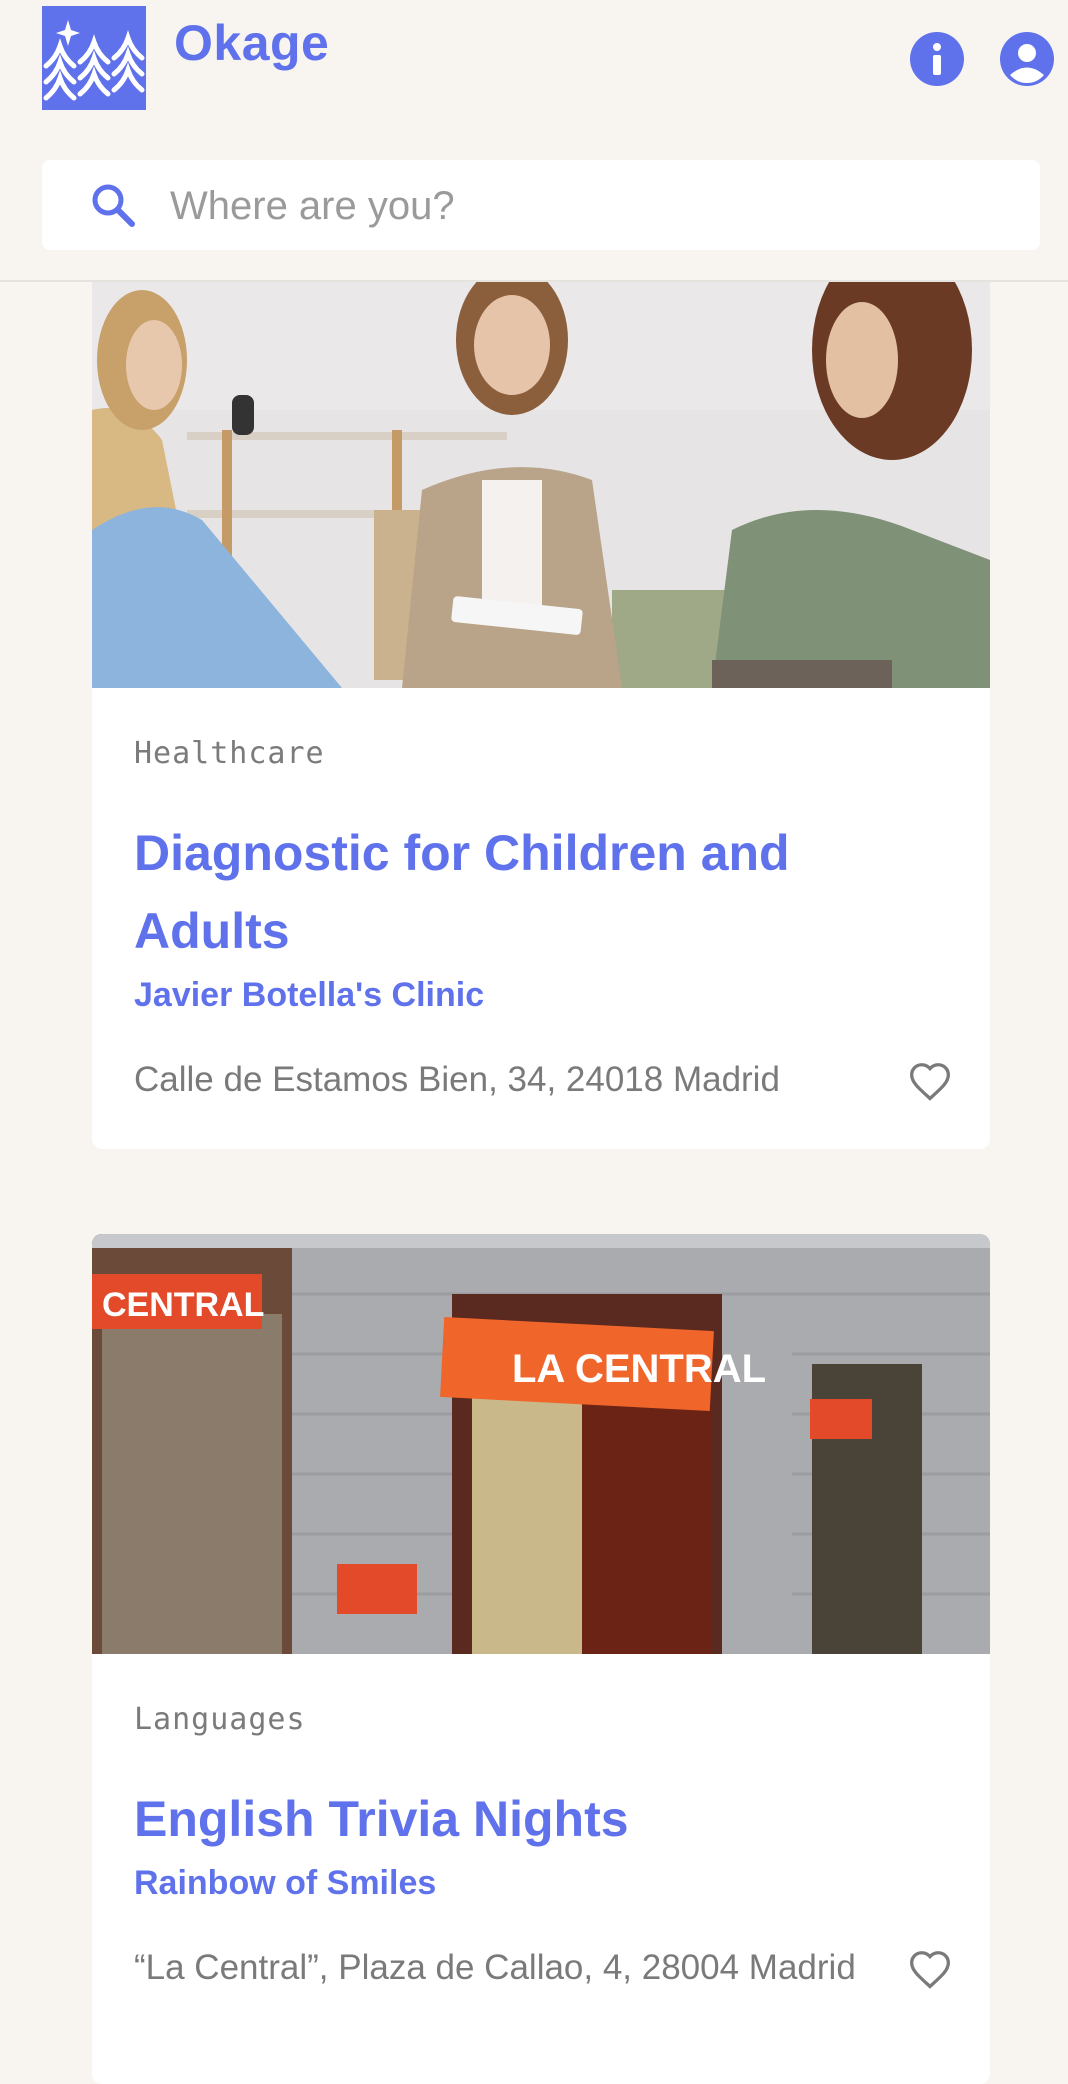 This screenshot has height=2084, width=1068. What do you see at coordinates (94, 58) in the screenshot?
I see `okage-logo-icon` at bounding box center [94, 58].